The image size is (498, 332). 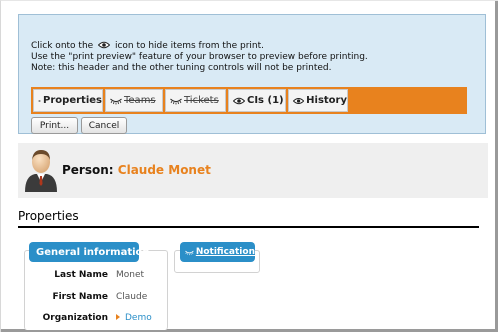 What do you see at coordinates (326, 100) in the screenshot?
I see `tab-label: History` at bounding box center [326, 100].